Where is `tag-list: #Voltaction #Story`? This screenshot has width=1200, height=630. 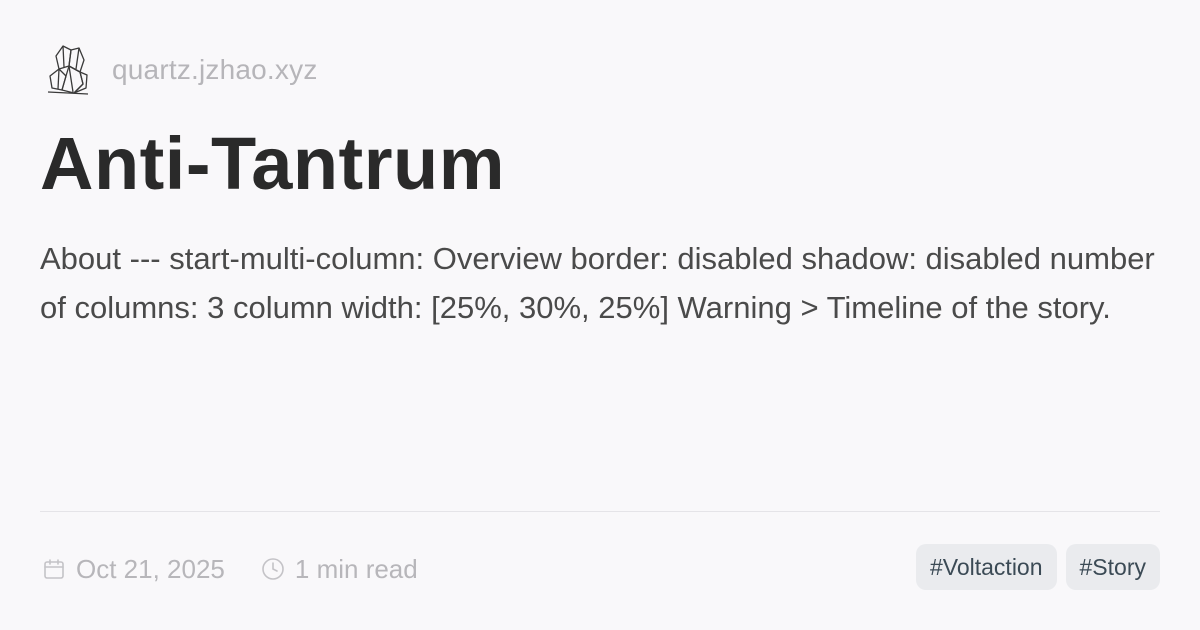 tag-list: #Voltaction #Story is located at coordinates (1037, 567).